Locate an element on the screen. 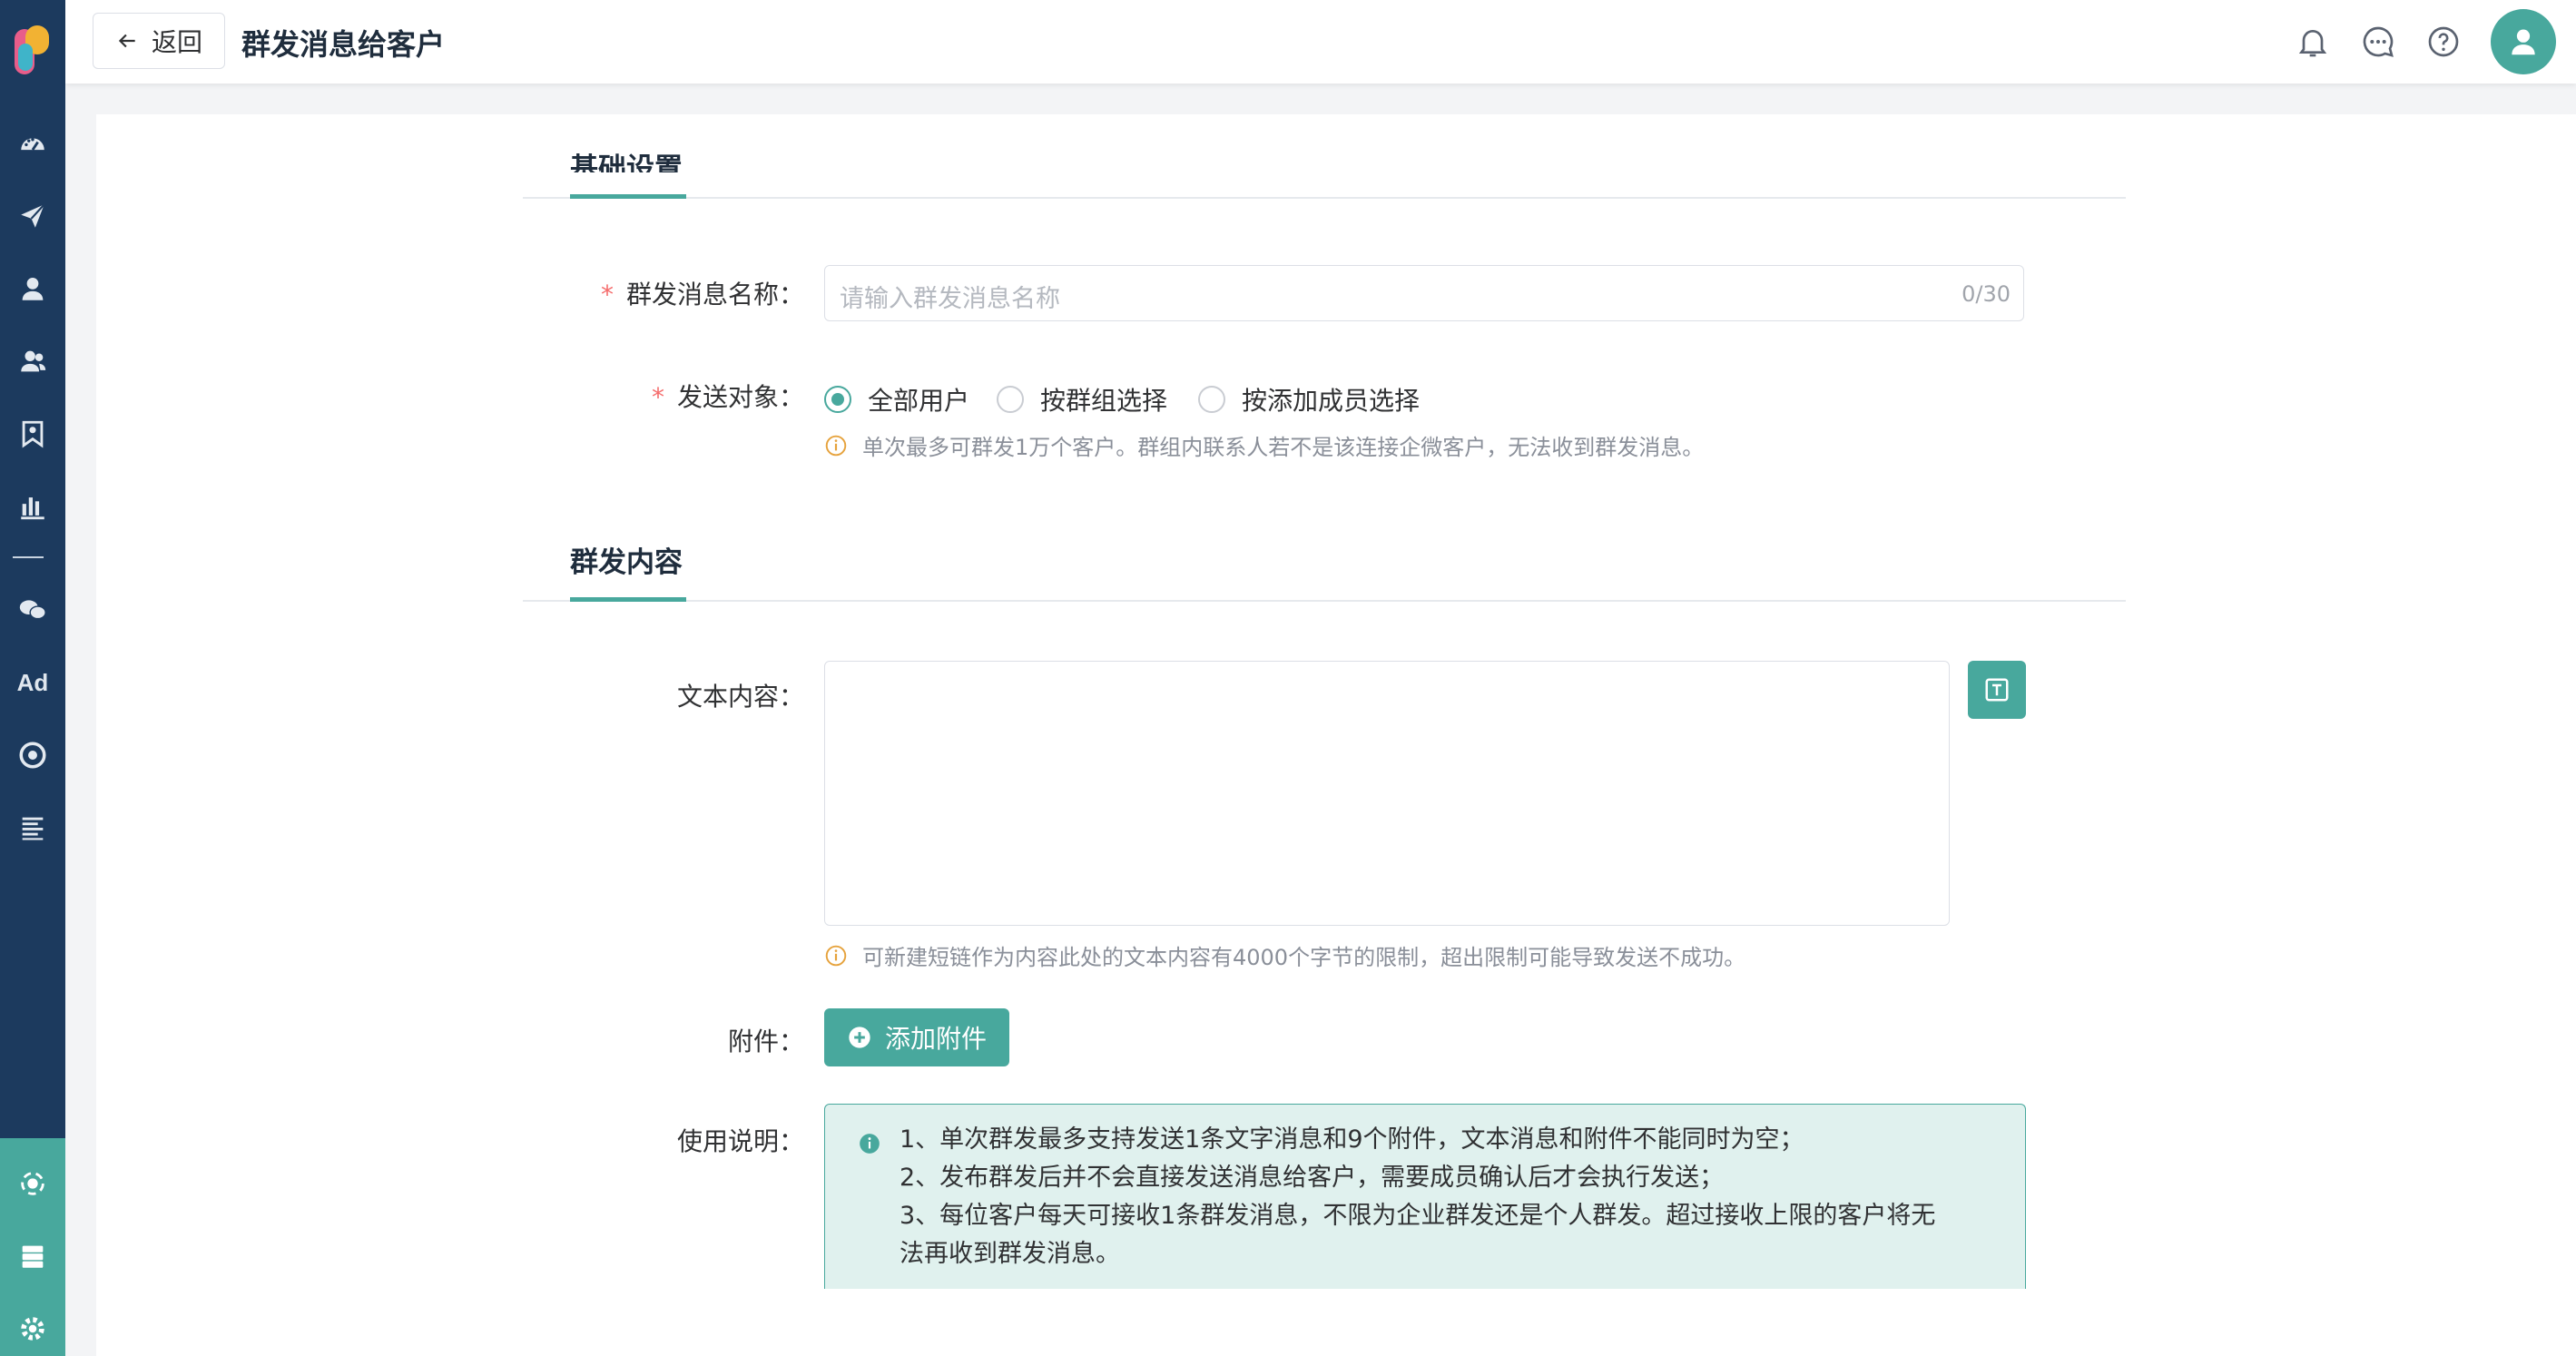 This screenshot has width=2576, height=1356. usage-line: 法再收到群发消息。 is located at coordinates (1010, 1254).